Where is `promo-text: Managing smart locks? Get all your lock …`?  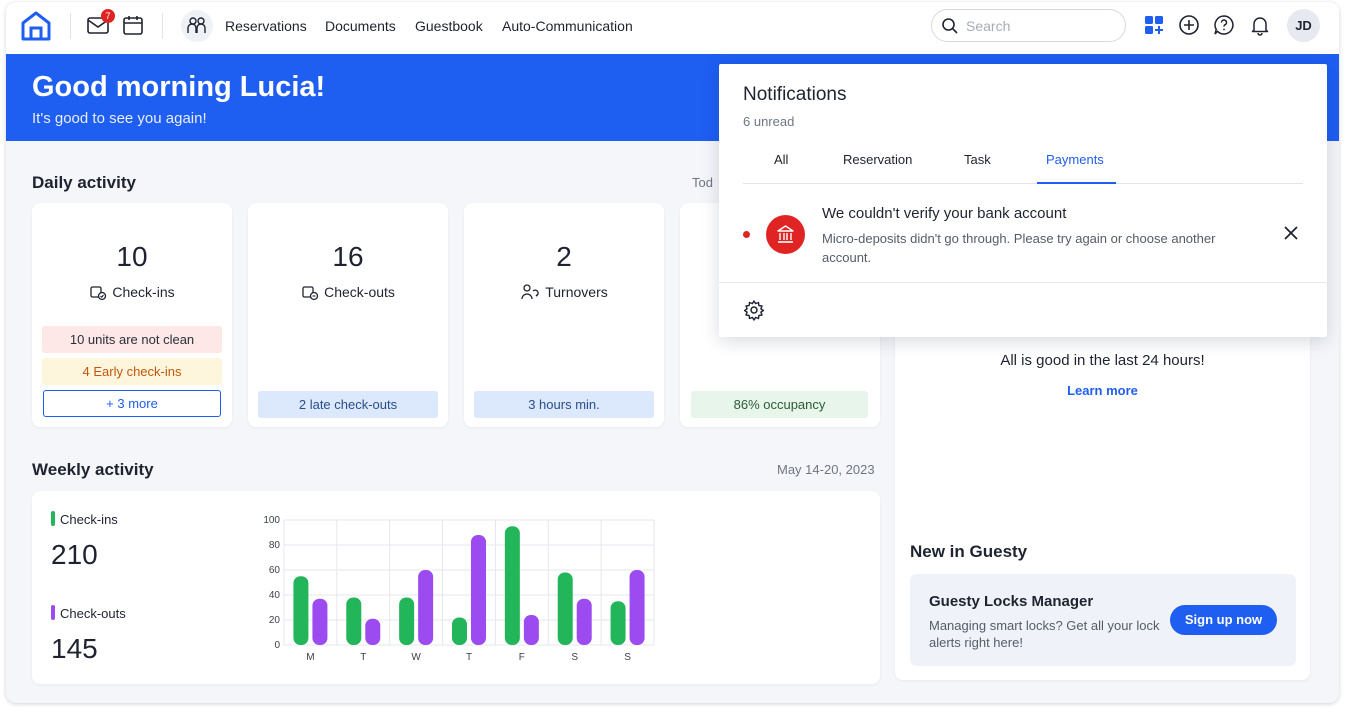 promo-text: Managing smart locks? Get all your lock … is located at coordinates (1044, 634).